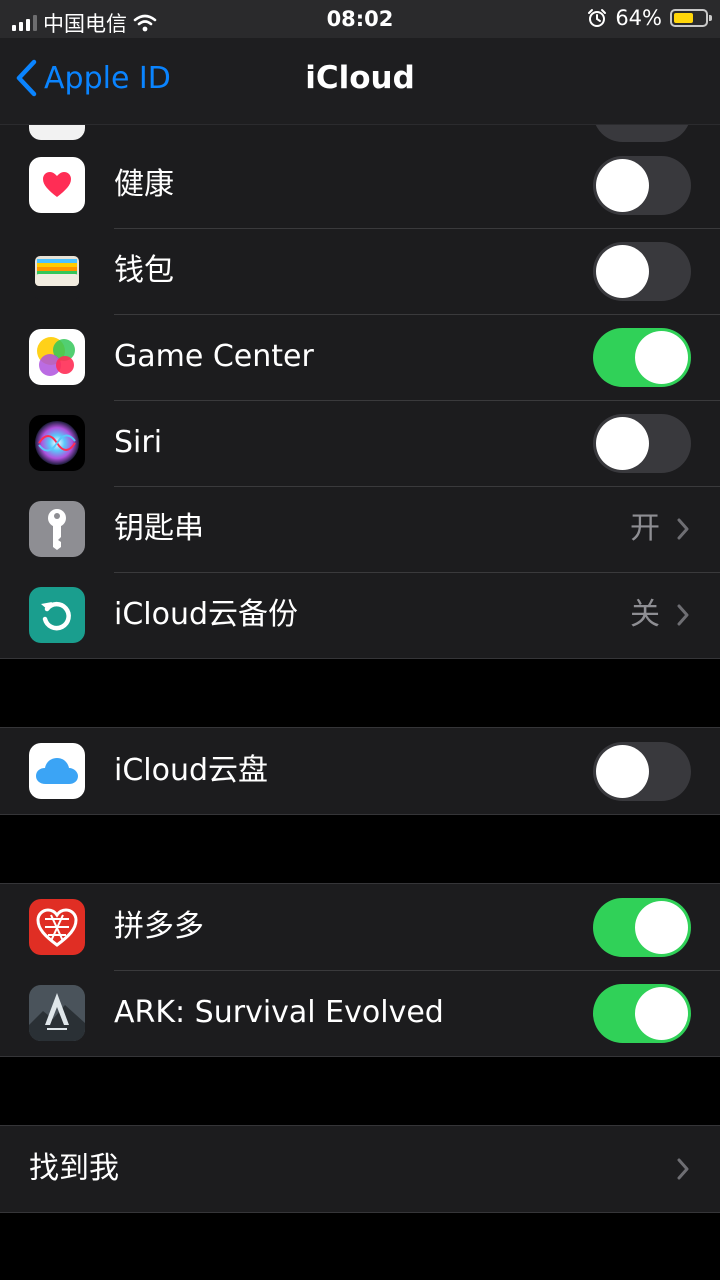 The image size is (720, 1280). Describe the element at coordinates (360, 271) in the screenshot. I see `row-wallet: 钱包` at that location.